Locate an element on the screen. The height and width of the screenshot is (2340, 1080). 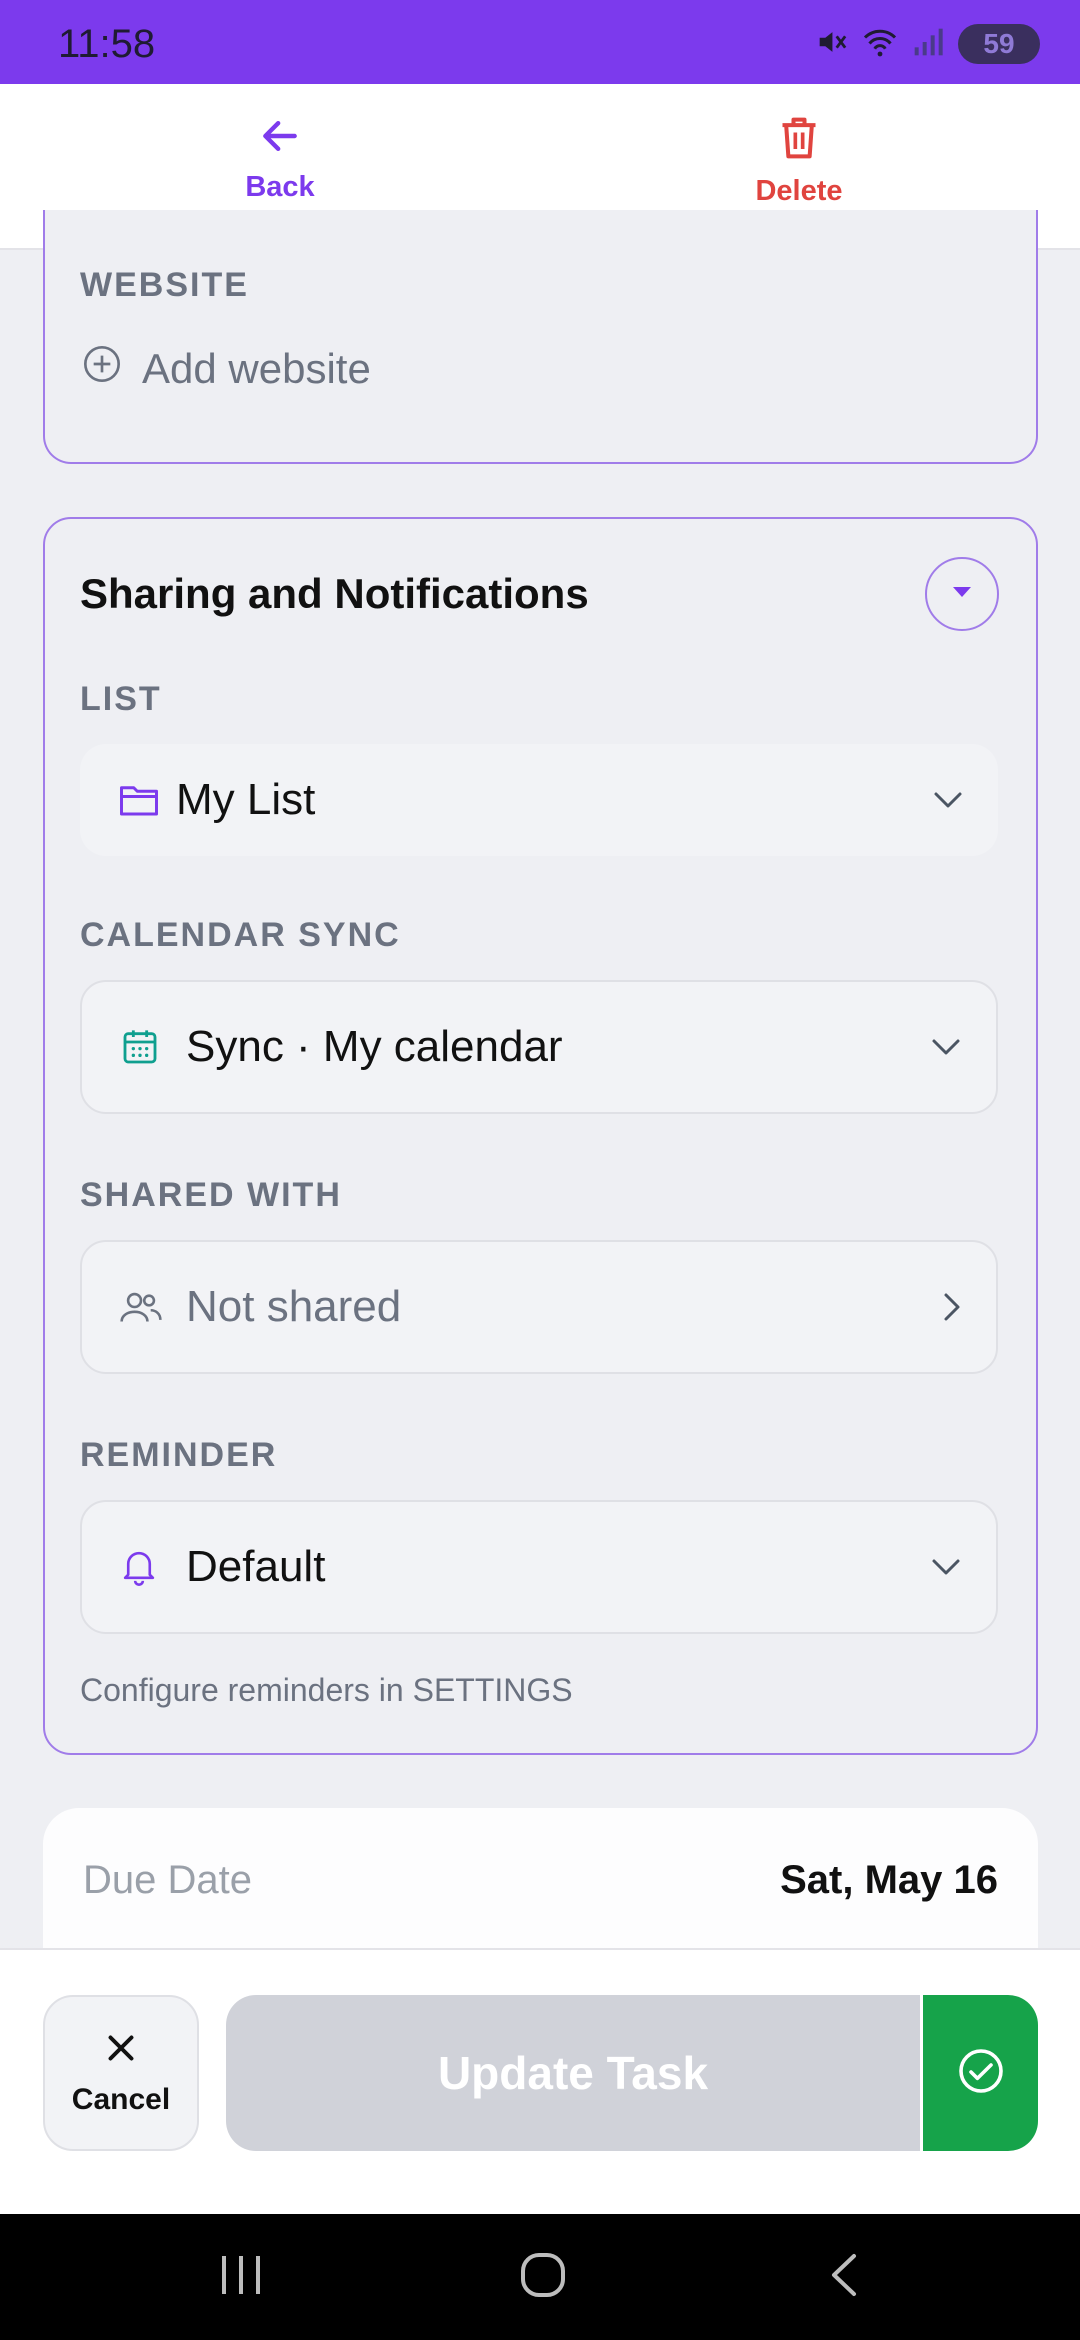
bell-icon is located at coordinates (139, 1567).